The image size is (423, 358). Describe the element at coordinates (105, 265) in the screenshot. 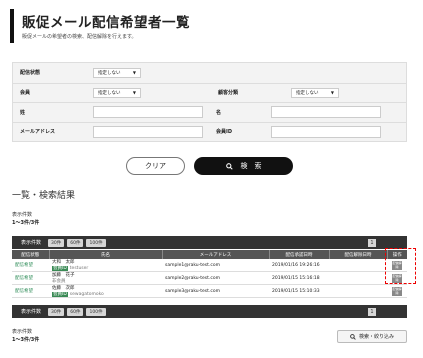

I see `row-name-cell: 大和 太郎 会員ID testuser` at that location.